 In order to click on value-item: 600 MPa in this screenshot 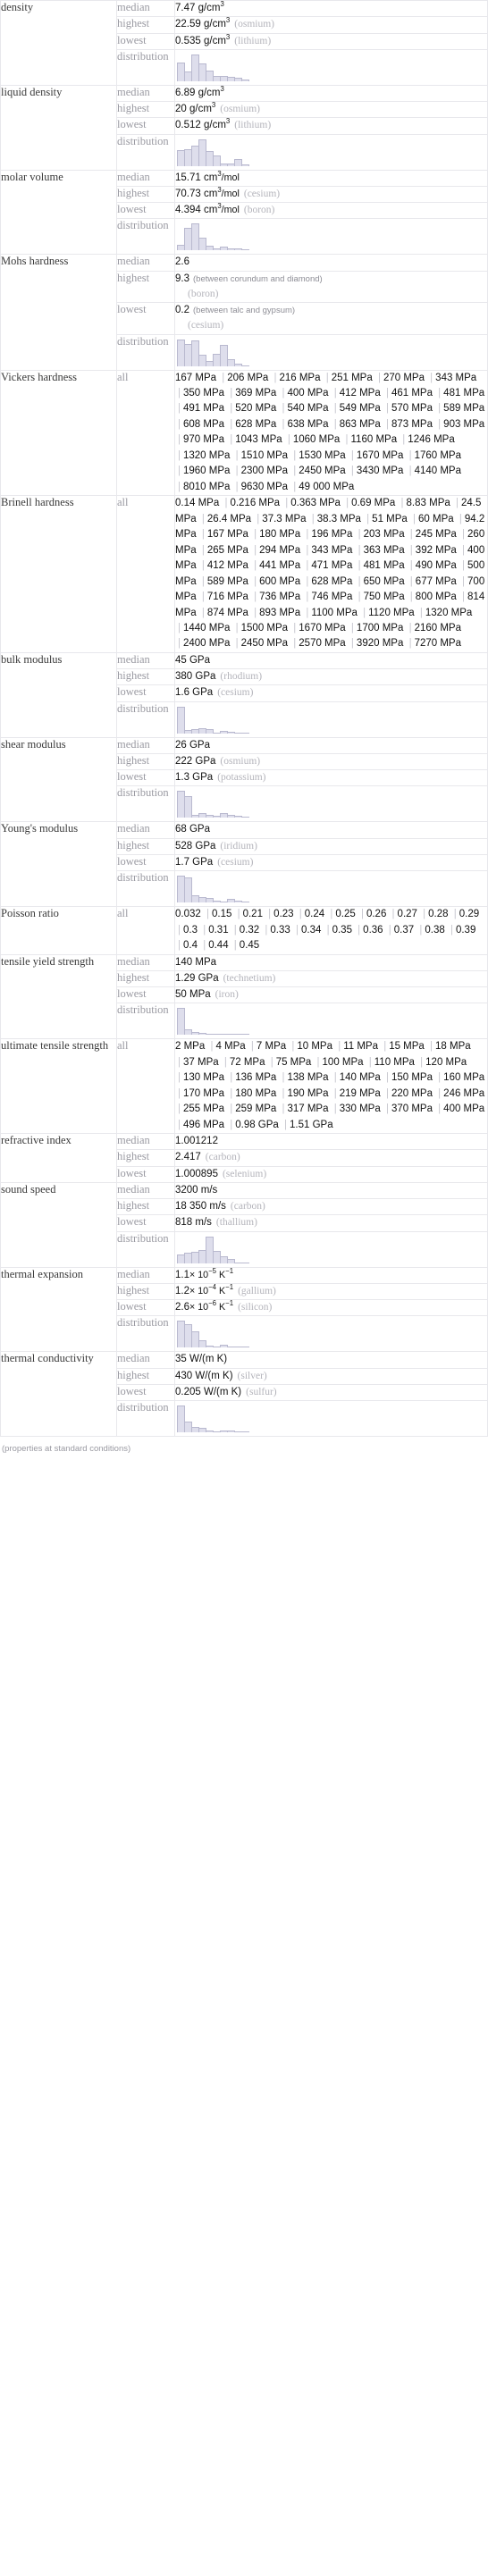, I will do `click(280, 581)`.